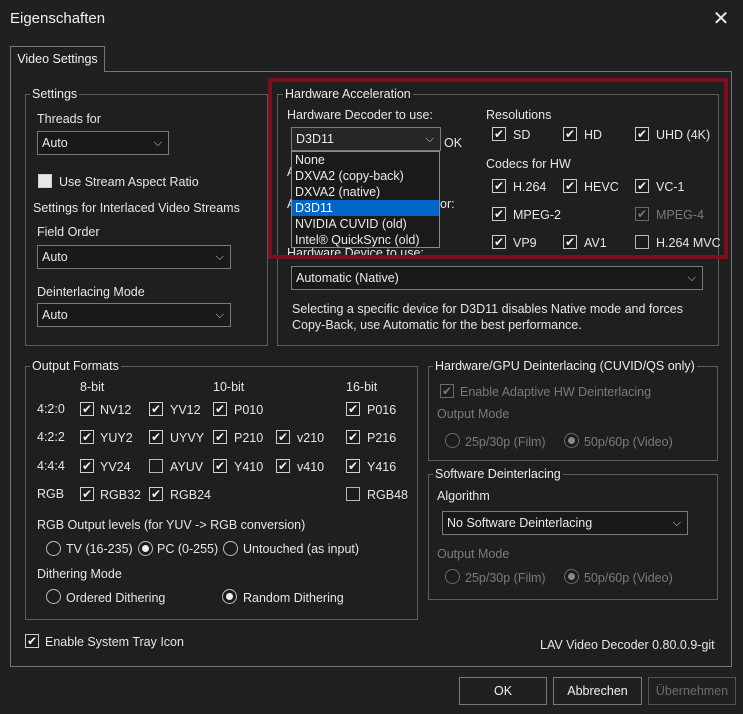 This screenshot has height=714, width=743. Describe the element at coordinates (190, 495) in the screenshot. I see `rgb24-label: RGB24` at that location.